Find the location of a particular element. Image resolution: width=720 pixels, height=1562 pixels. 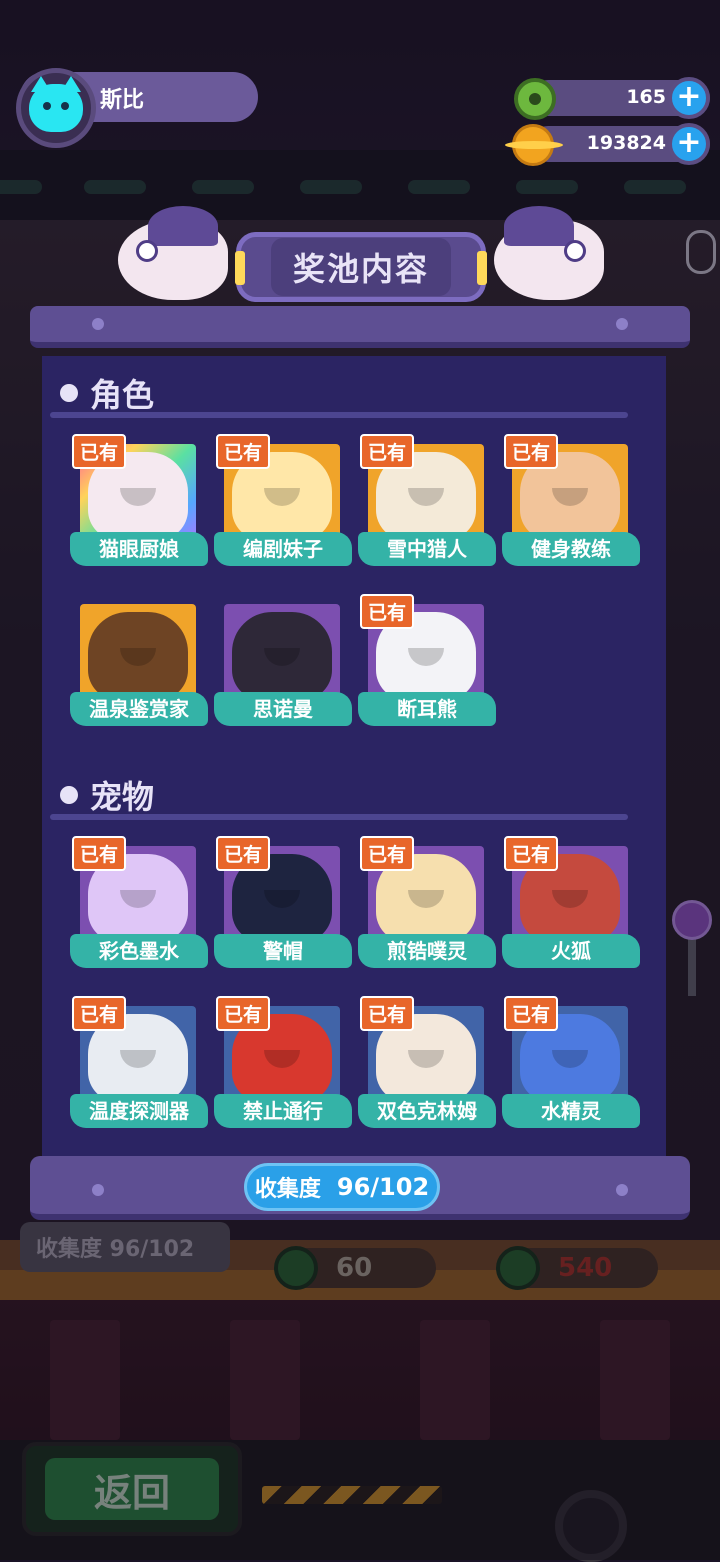

prize-item-card: 已有 警帽 is located at coordinates (283, 907).